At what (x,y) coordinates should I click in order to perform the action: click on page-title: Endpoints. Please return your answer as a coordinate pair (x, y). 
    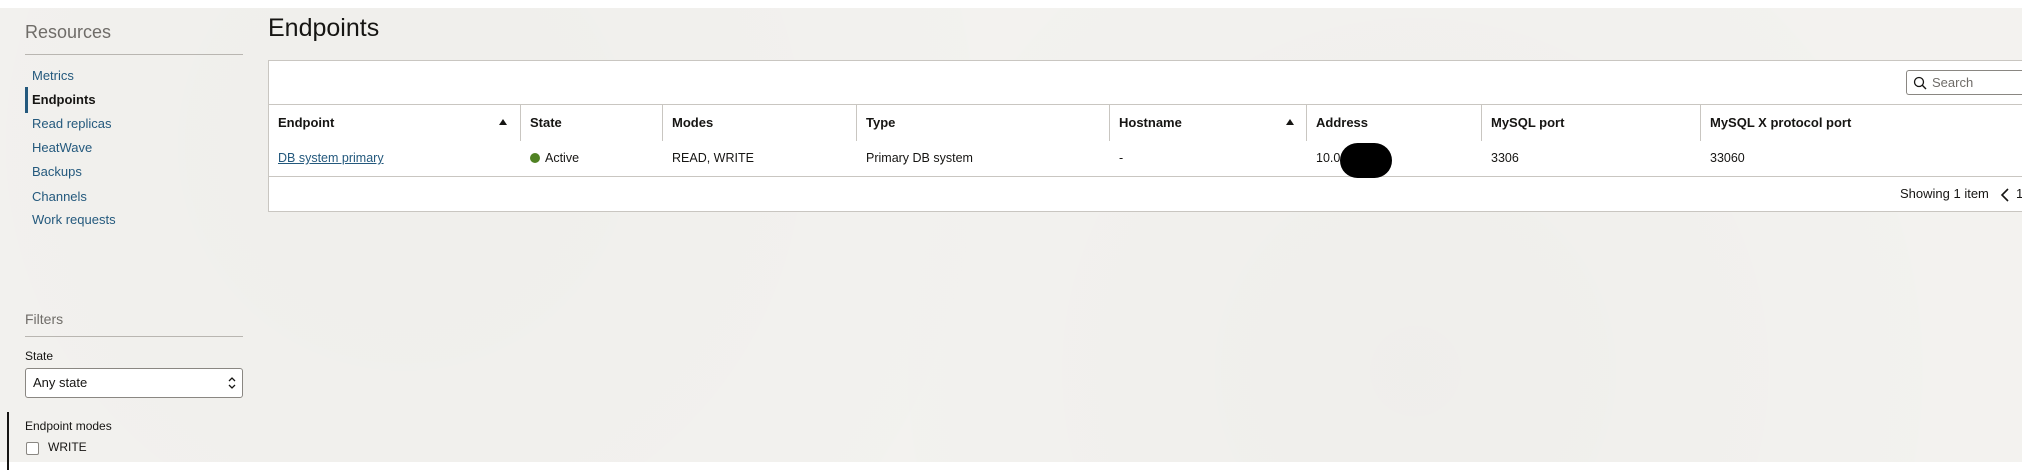
    Looking at the image, I should click on (324, 28).